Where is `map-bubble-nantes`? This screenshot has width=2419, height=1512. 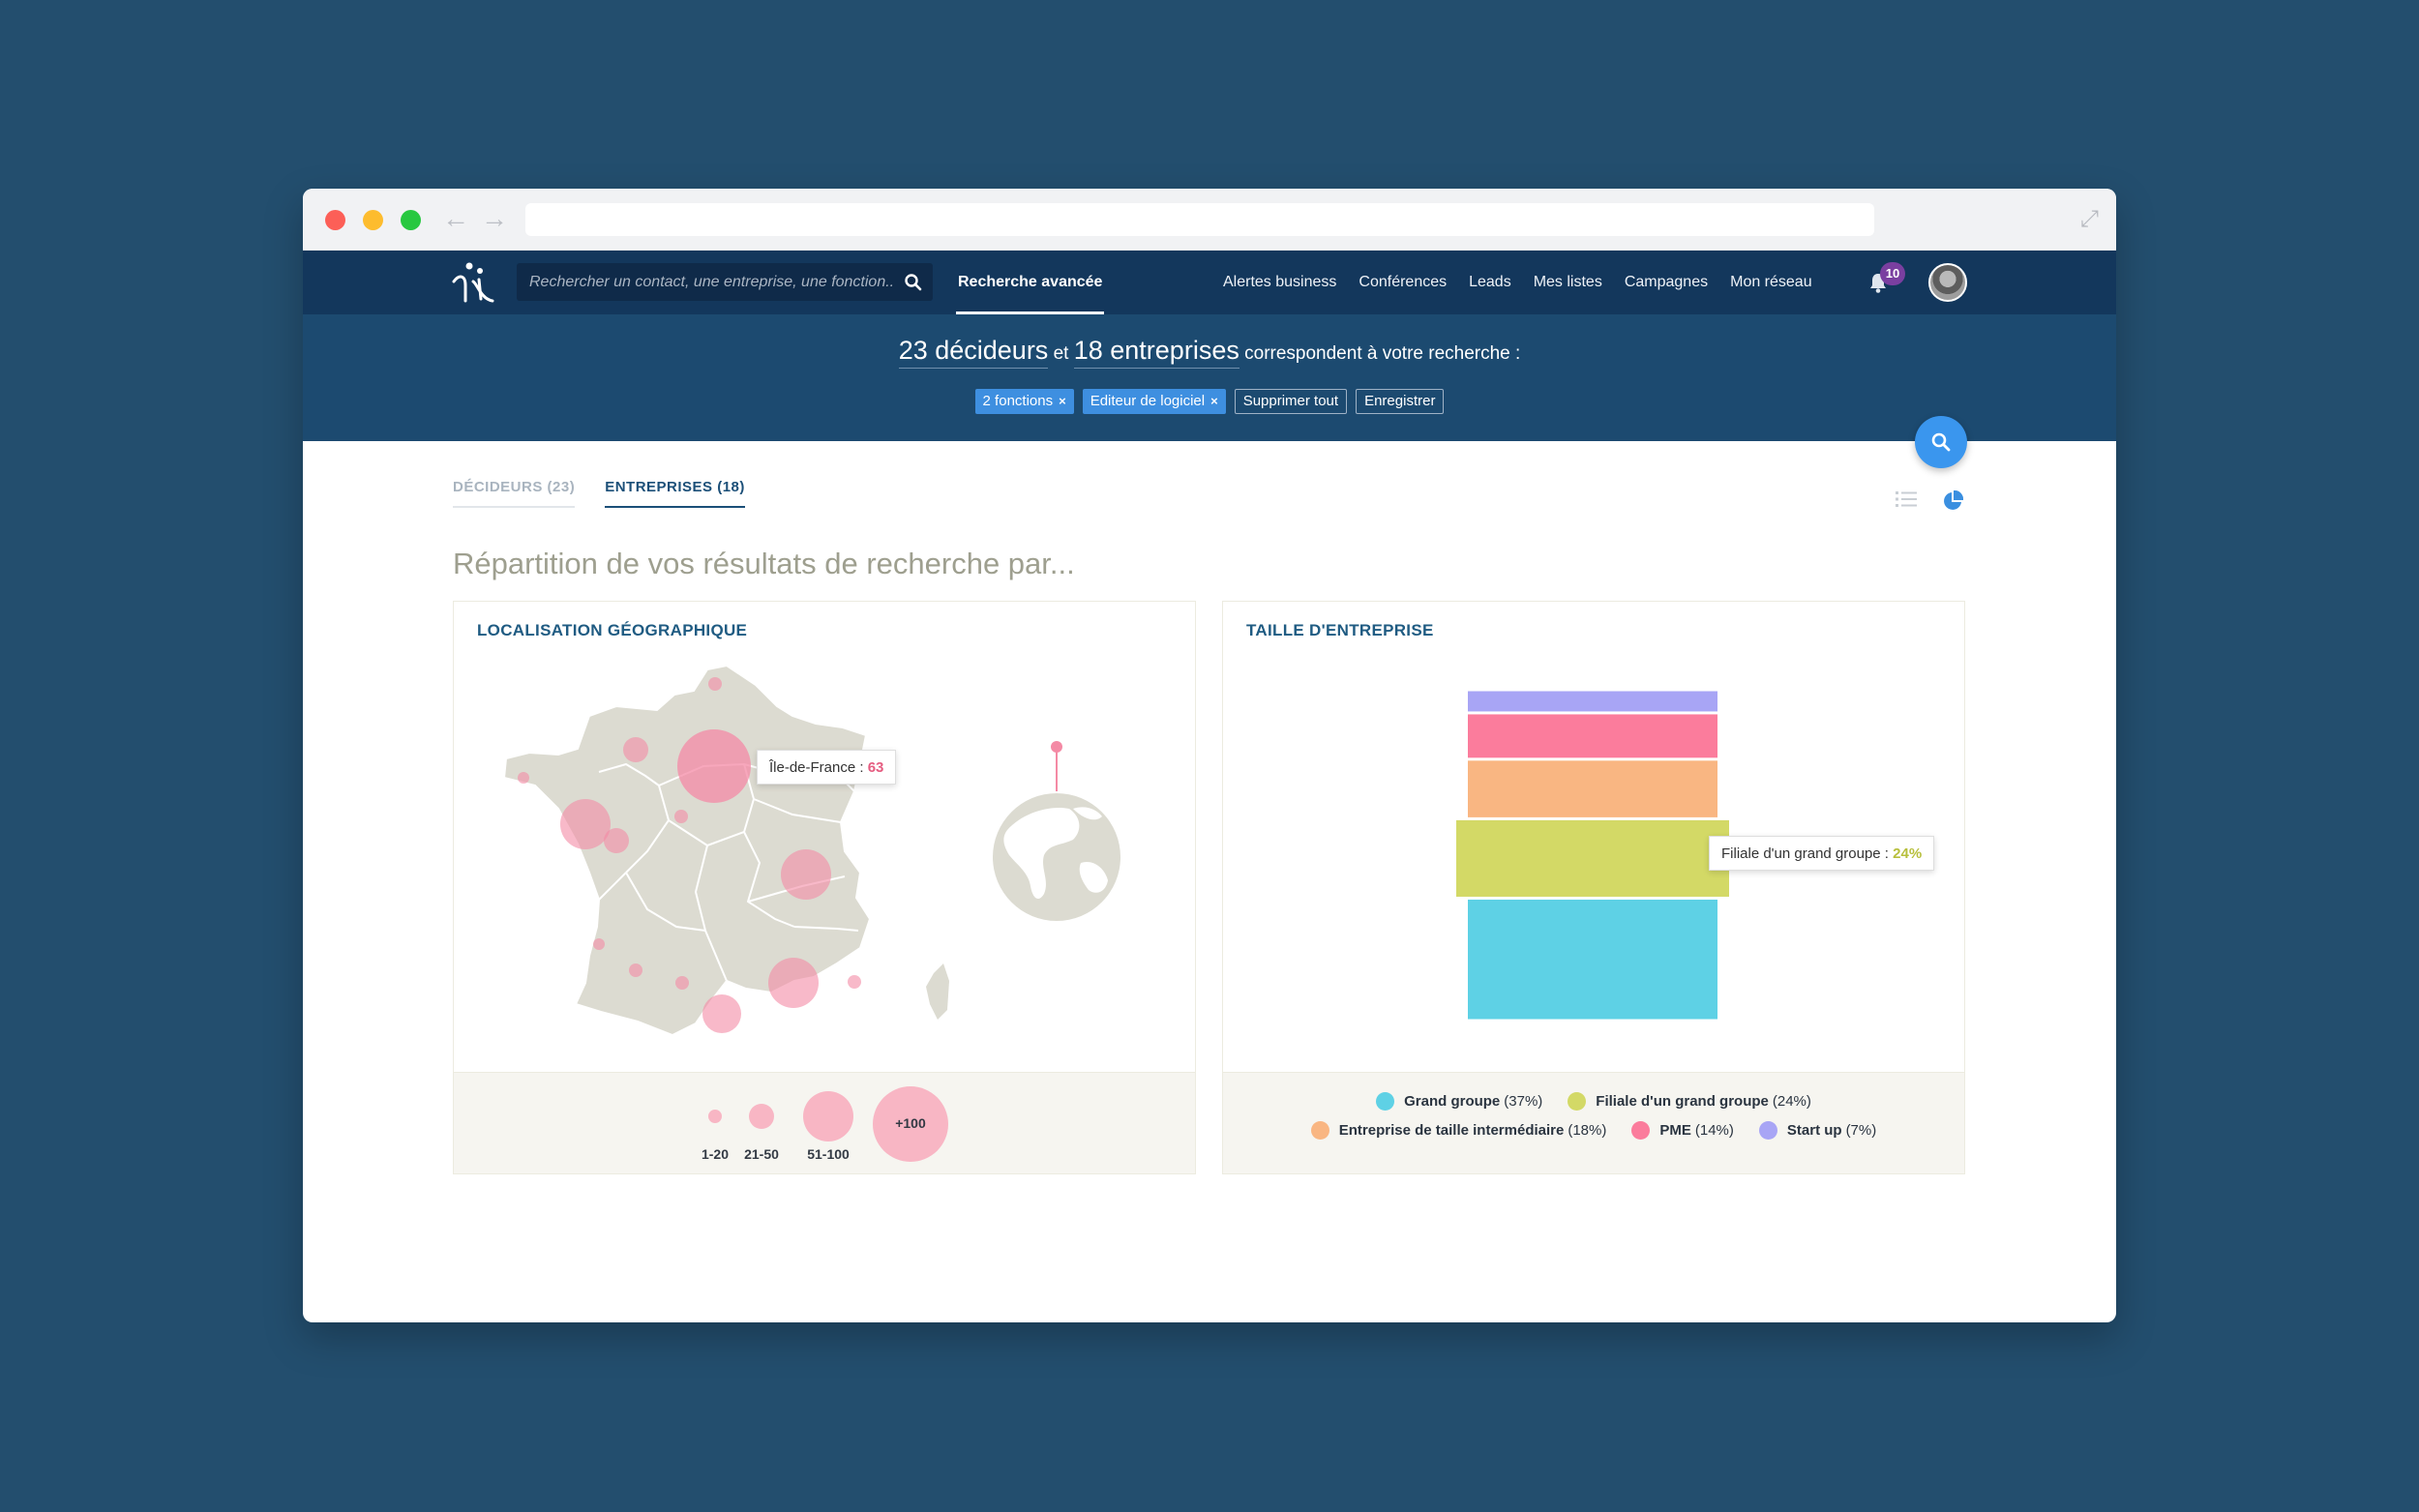
map-bubble-nantes is located at coordinates (585, 824).